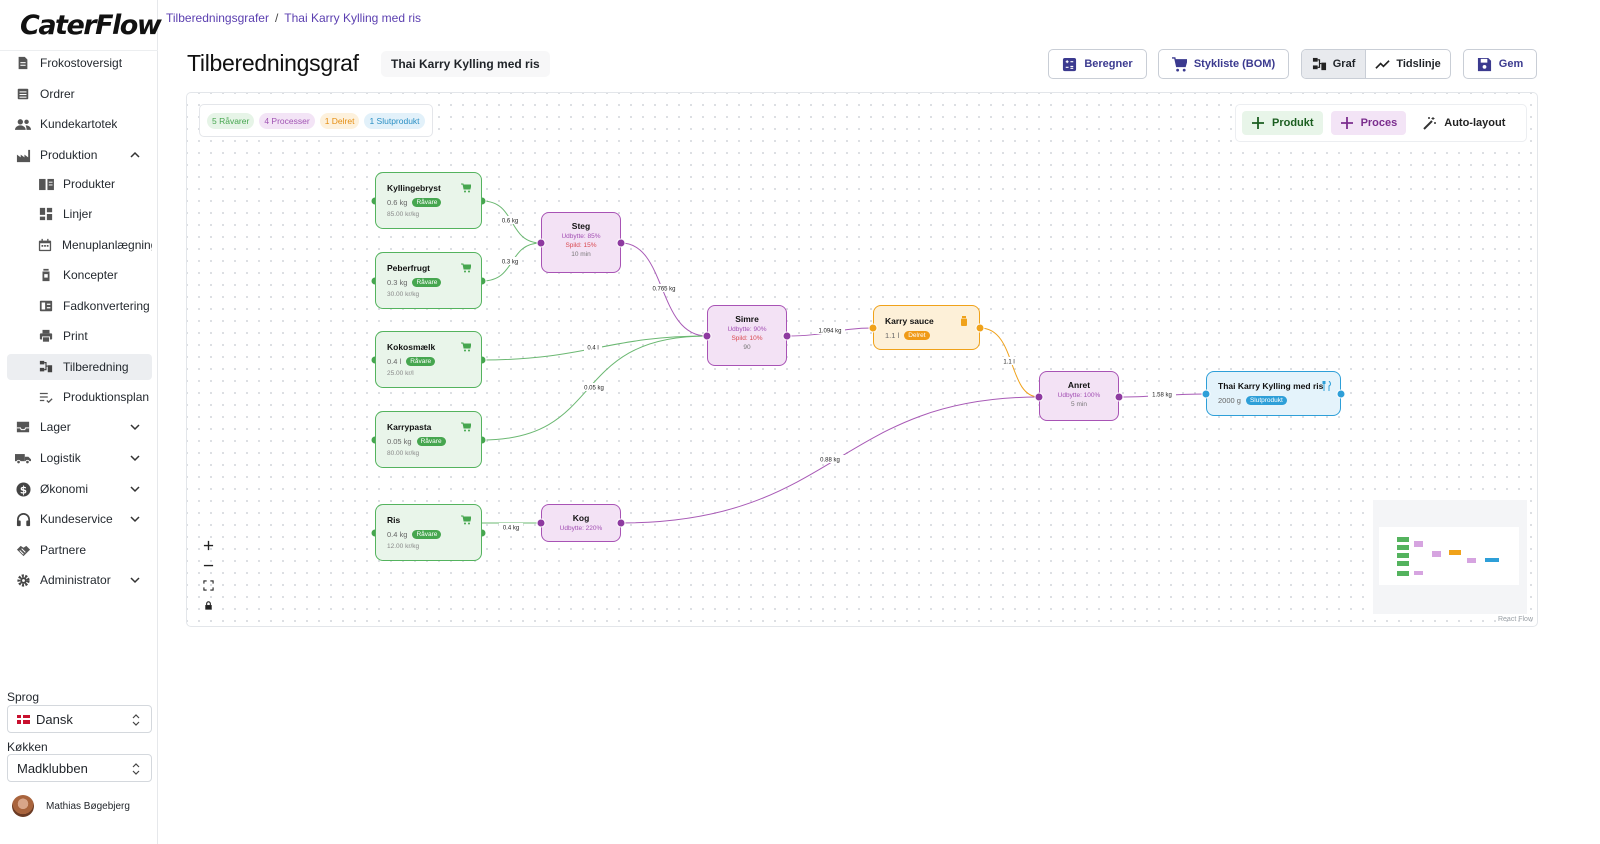 The width and height of the screenshot is (1600, 844). Describe the element at coordinates (79, 397) in the screenshot. I see `sidebar-item-produktionsplan: Produktionsplan` at that location.